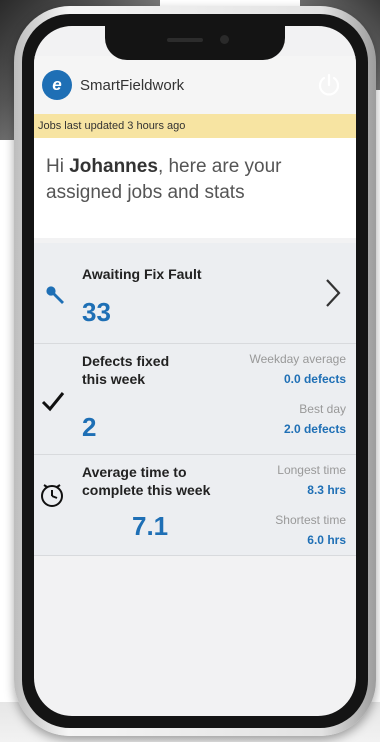 This screenshot has height=742, width=380. Describe the element at coordinates (57, 298) in the screenshot. I see `wrench-icon` at that location.